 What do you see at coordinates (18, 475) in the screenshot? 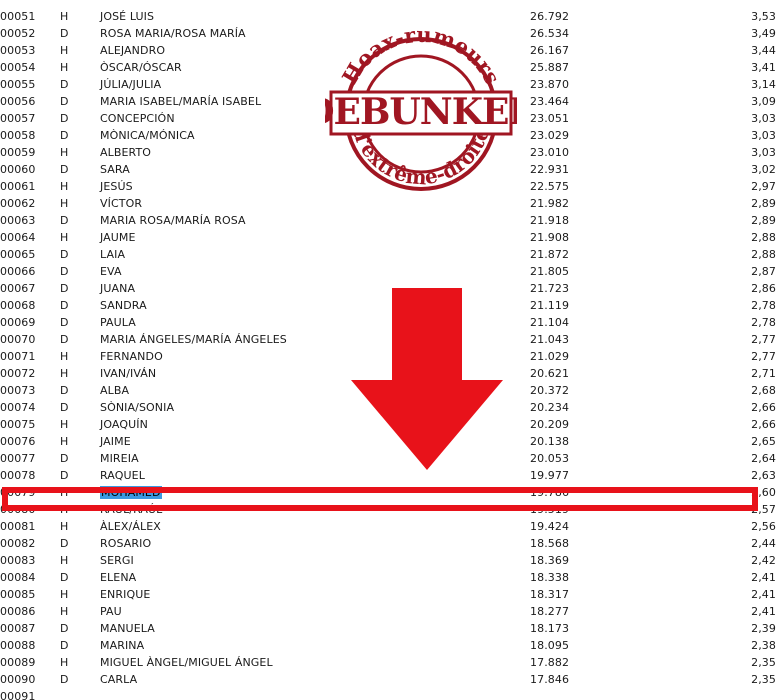
I see `cell-rank: 00078` at bounding box center [18, 475].